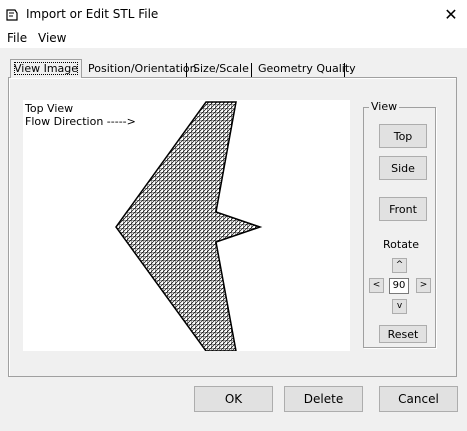 This screenshot has width=467, height=431. What do you see at coordinates (403, 168) in the screenshot?
I see `side-view-button: Side` at bounding box center [403, 168].